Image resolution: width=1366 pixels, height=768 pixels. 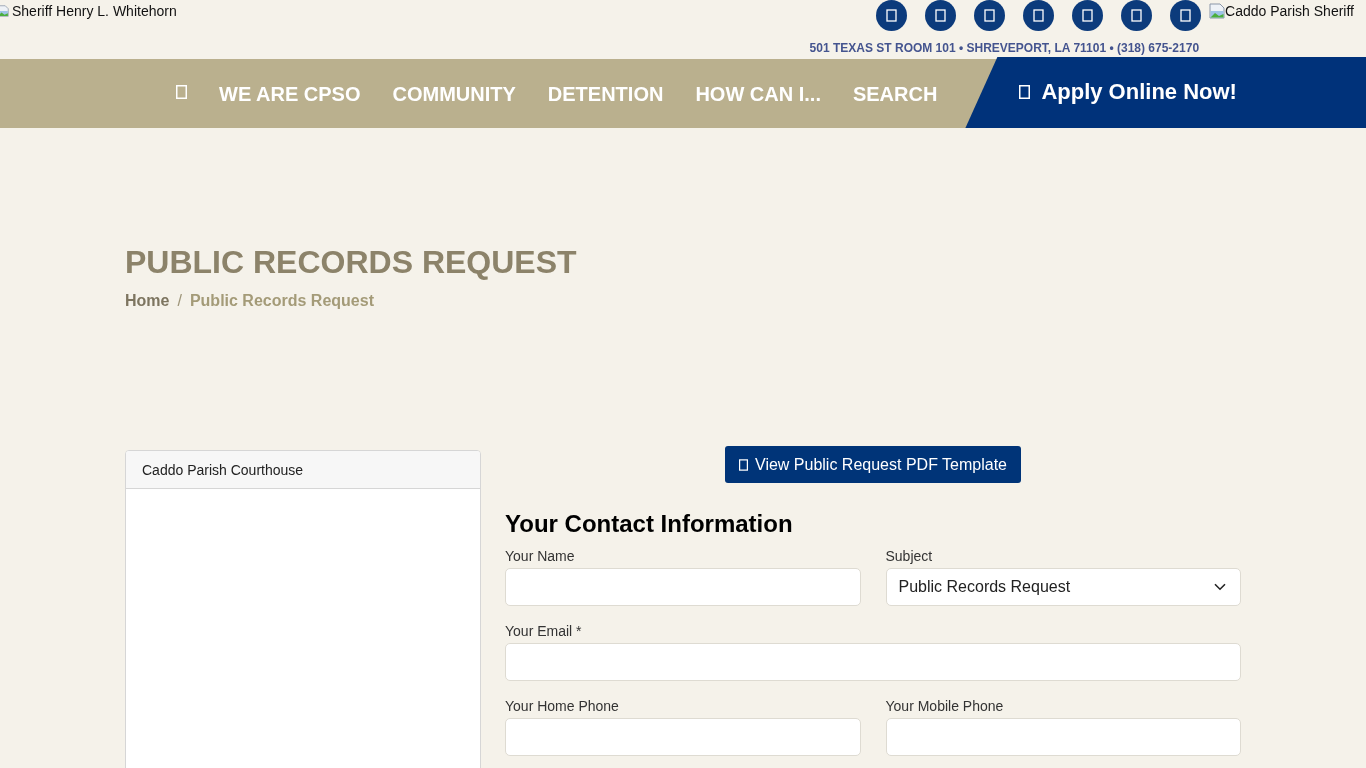 I want to click on badge-alt-text: Caddo Parish Sheriff, so click(x=1289, y=11).